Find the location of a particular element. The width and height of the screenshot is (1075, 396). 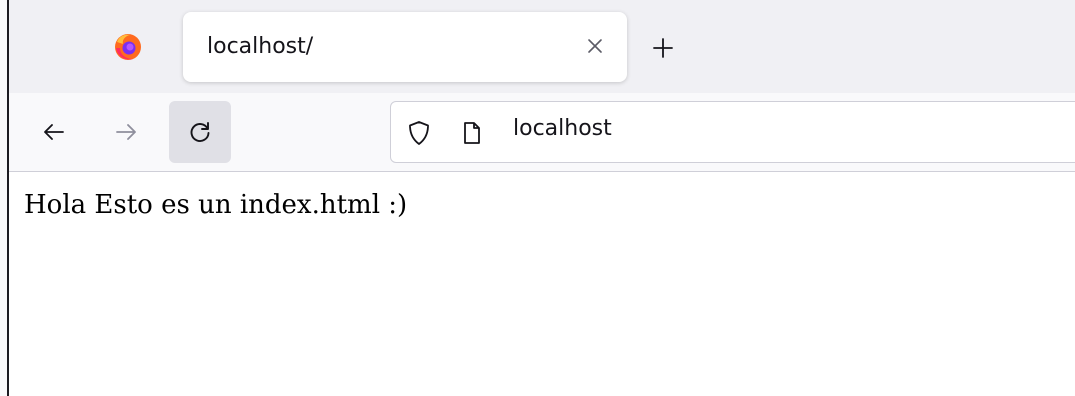

plus-icon is located at coordinates (663, 48).